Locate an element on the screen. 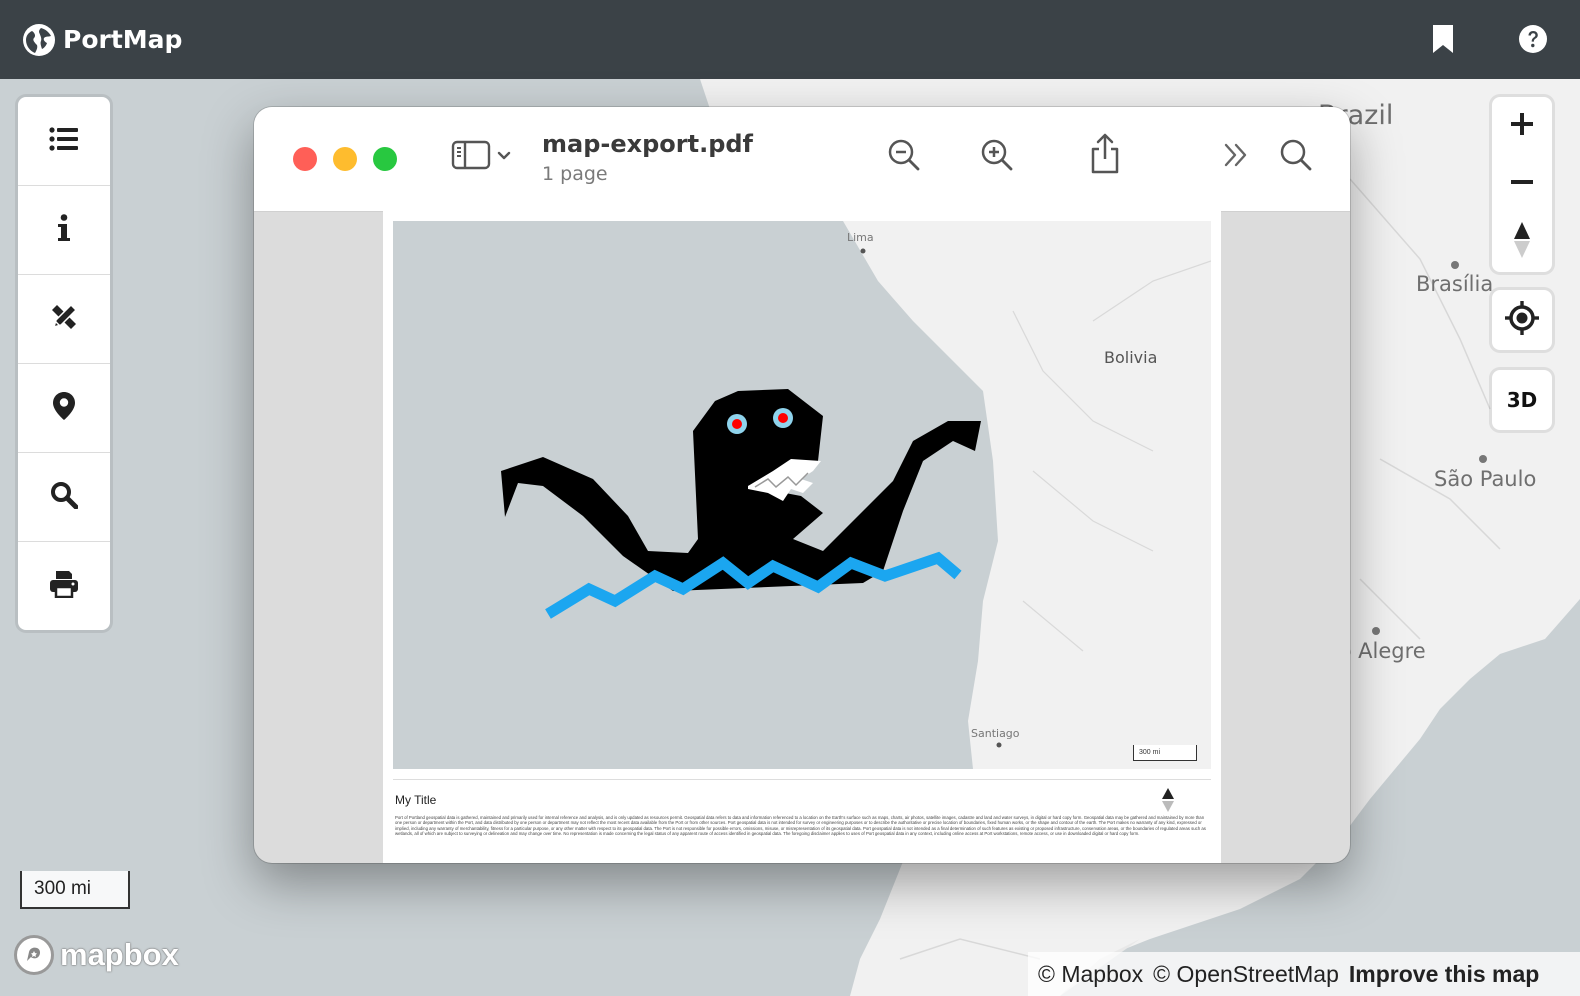 This screenshot has height=996, width=1580. print-button is located at coordinates (64, 586).